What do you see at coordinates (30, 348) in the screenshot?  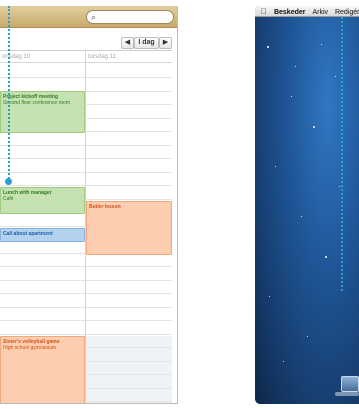 I see `event-location: High school gymnasium` at bounding box center [30, 348].